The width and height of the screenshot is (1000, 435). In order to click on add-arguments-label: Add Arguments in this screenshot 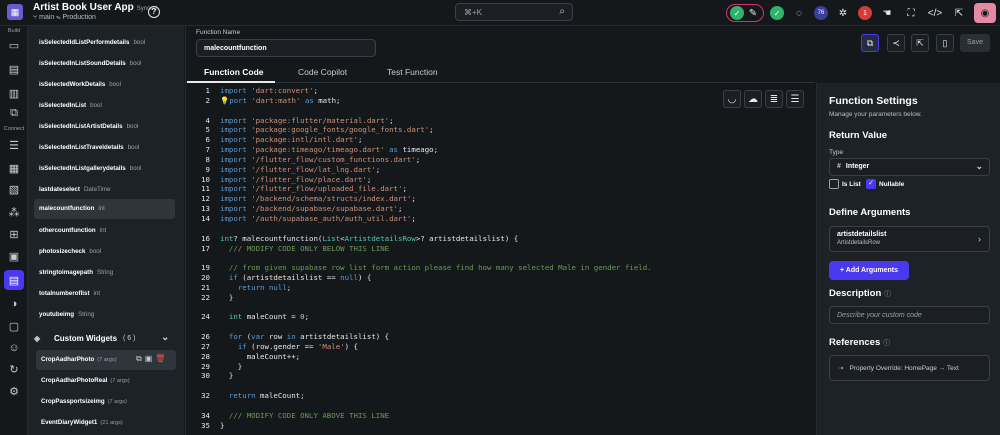, I will do `click(872, 270)`.